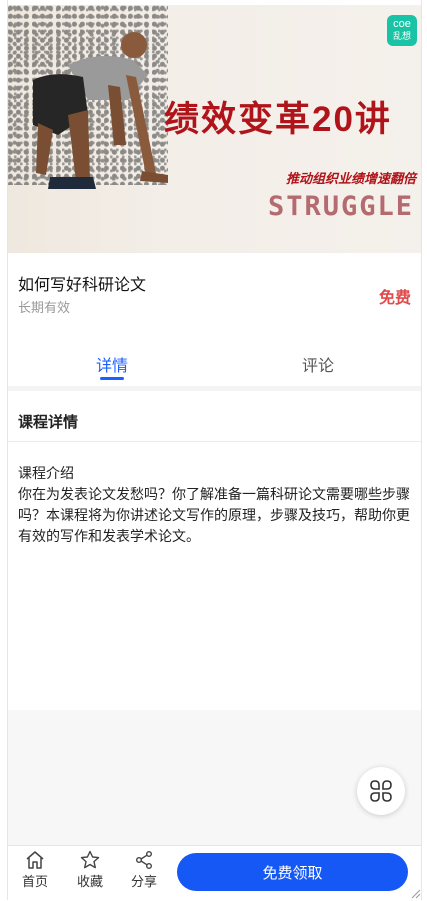 The width and height of the screenshot is (427, 901). I want to click on banner-subtitle: 推动组织业绩增速翻倍, so click(350, 179).